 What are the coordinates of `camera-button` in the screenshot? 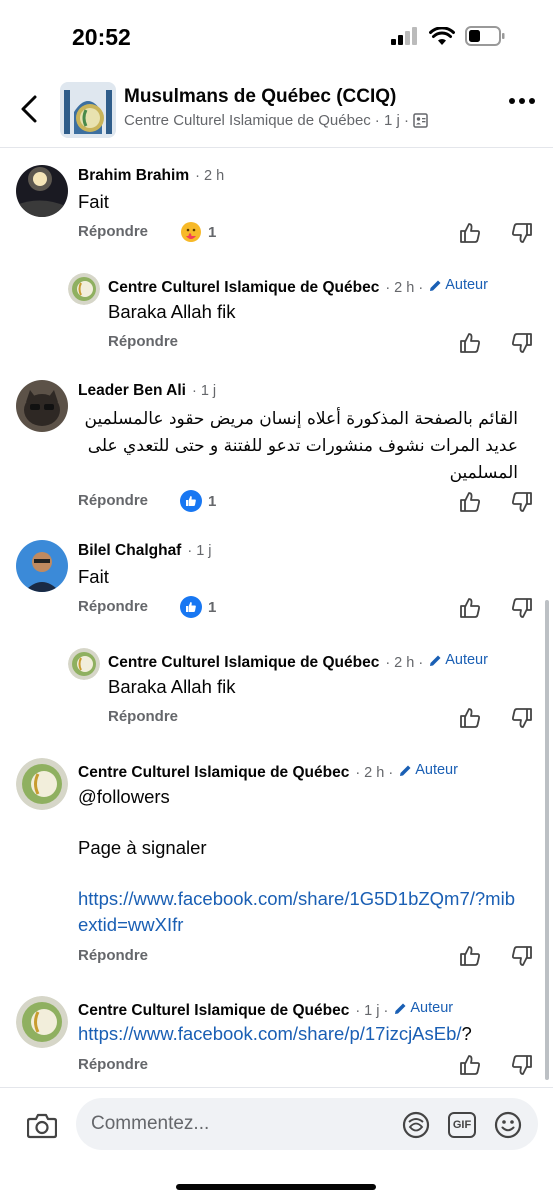 It's located at (42, 1126).